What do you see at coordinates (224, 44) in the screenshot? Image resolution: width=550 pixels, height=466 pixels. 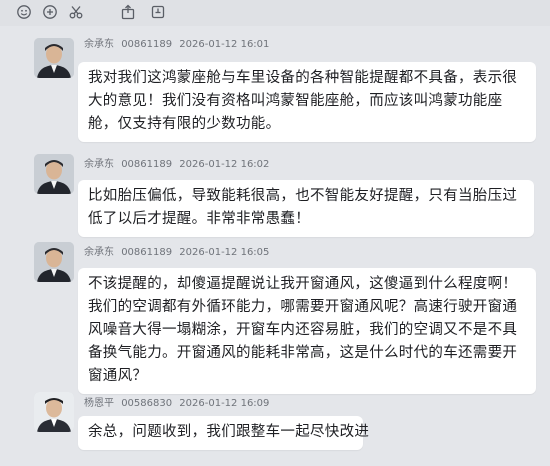 I see `message-time: 2026-01-12 16:01` at bounding box center [224, 44].